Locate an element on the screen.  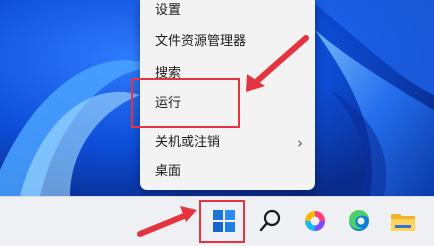
file-explorer-button is located at coordinates (403, 221).